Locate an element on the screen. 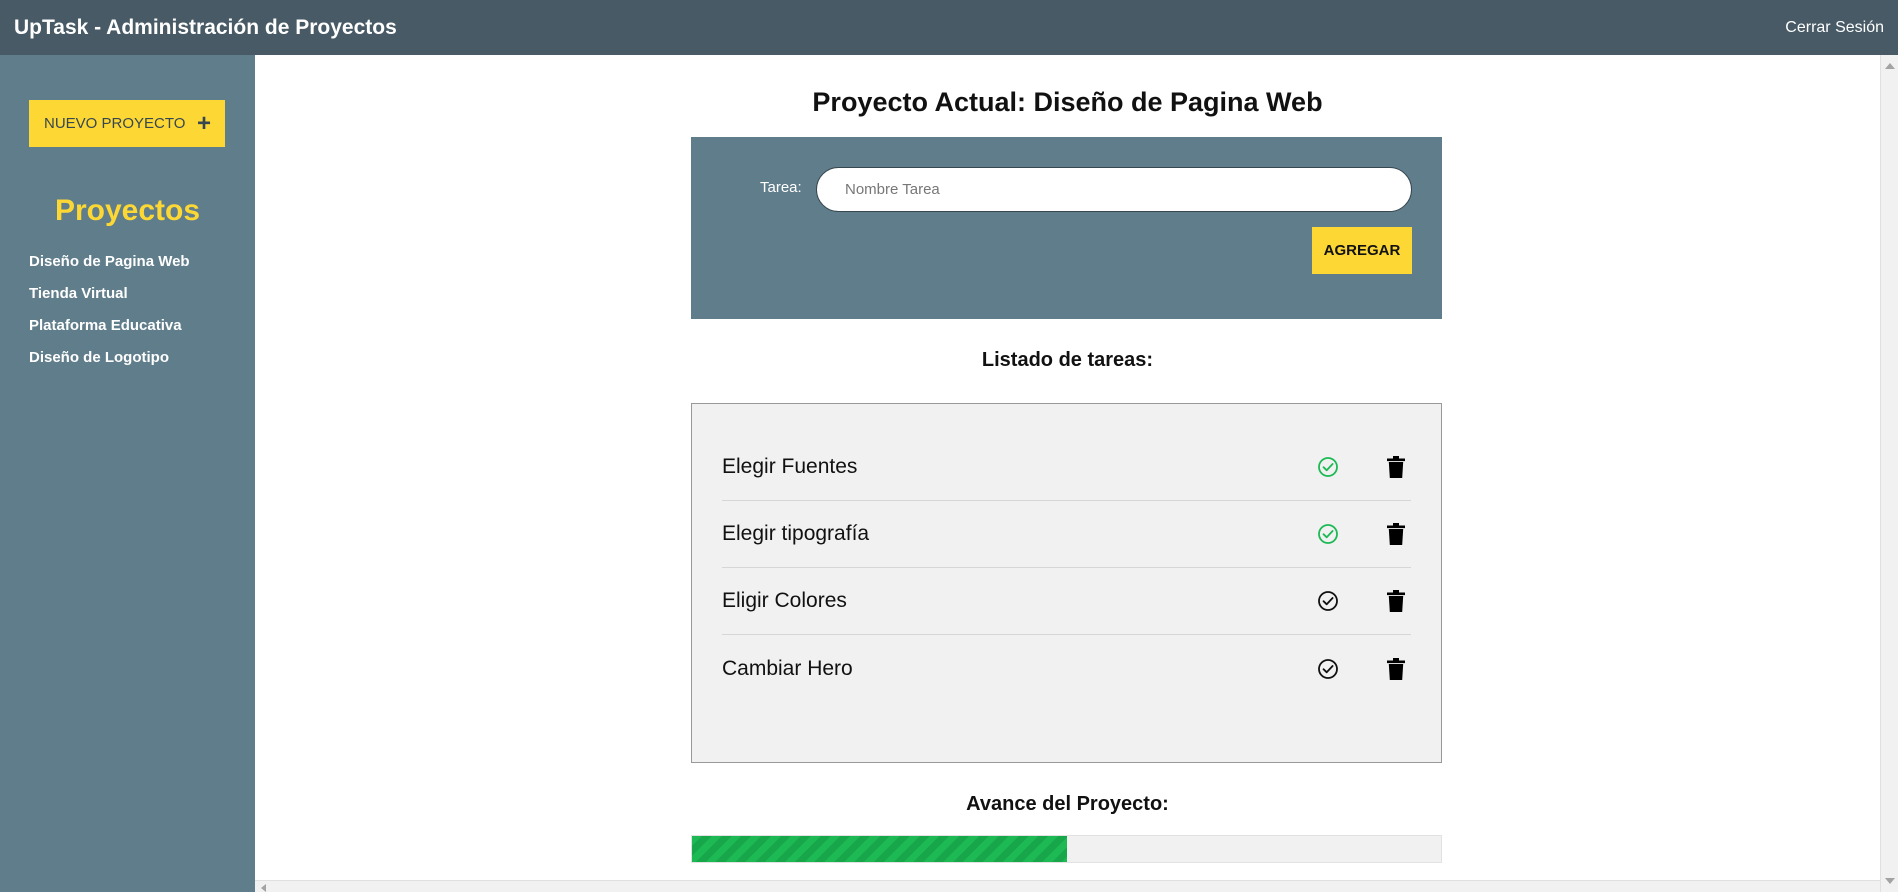 The image size is (1898, 892). progress-heading: Avance del Proyecto: is located at coordinates (1067, 804).